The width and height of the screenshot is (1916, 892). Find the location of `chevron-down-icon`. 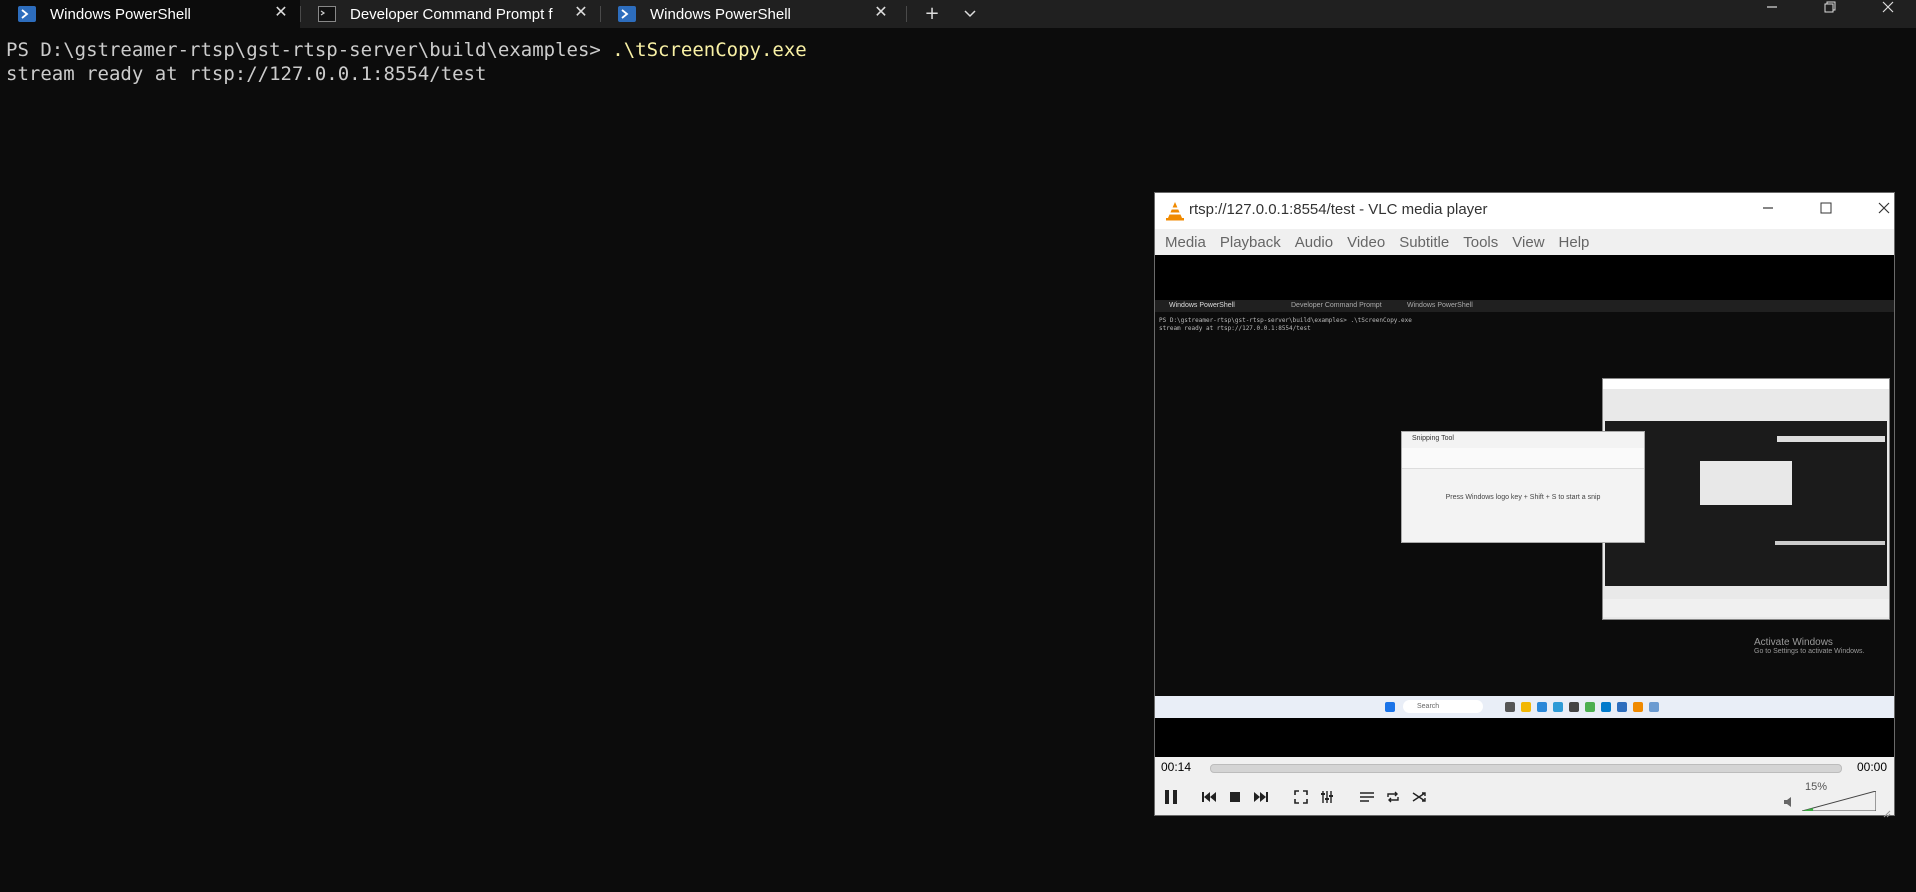

chevron-down-icon is located at coordinates (970, 14).